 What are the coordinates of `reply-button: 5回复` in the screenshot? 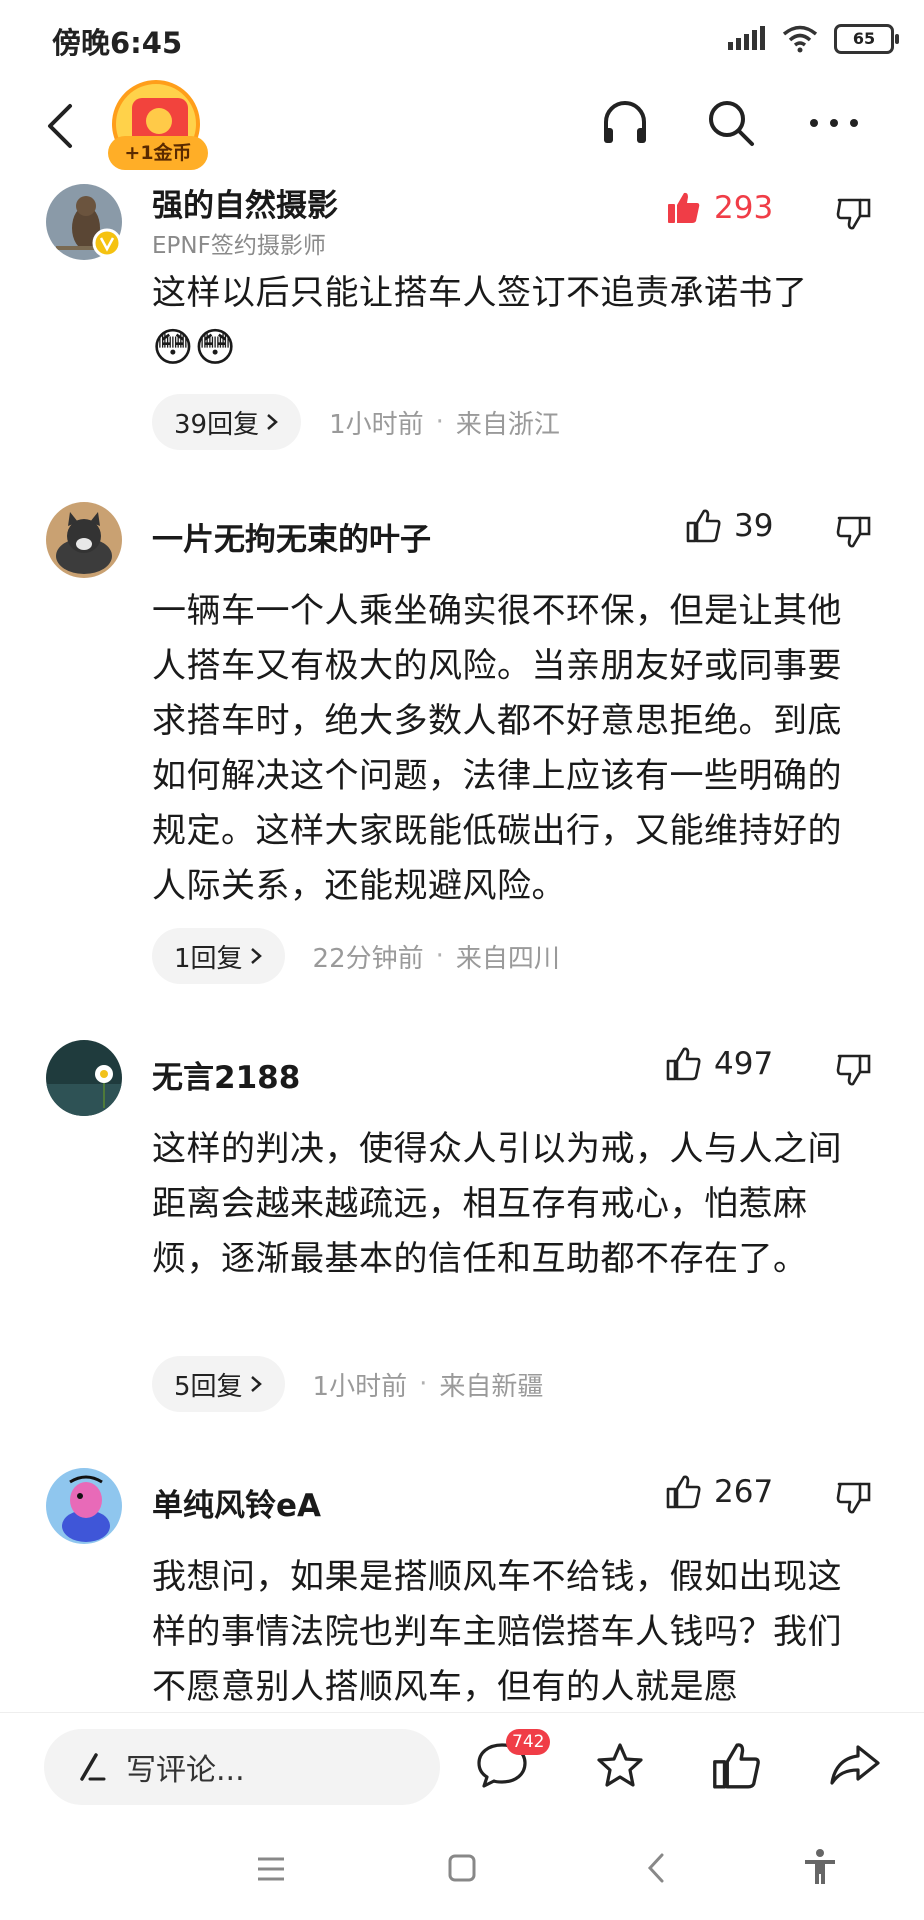 It's located at (218, 1384).